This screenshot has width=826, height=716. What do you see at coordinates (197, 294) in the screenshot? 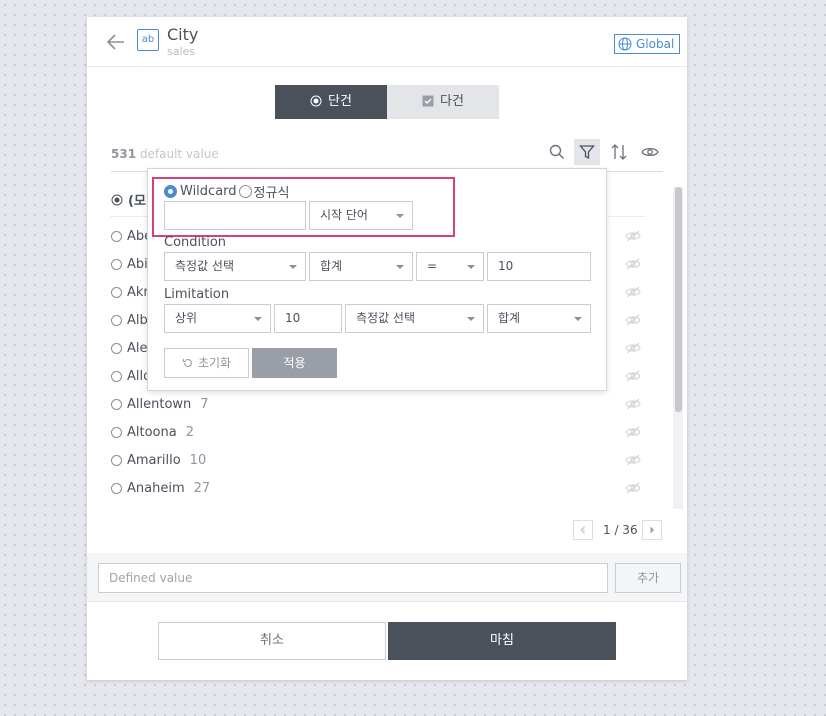
I see `limitation-label: Limitation` at bounding box center [197, 294].